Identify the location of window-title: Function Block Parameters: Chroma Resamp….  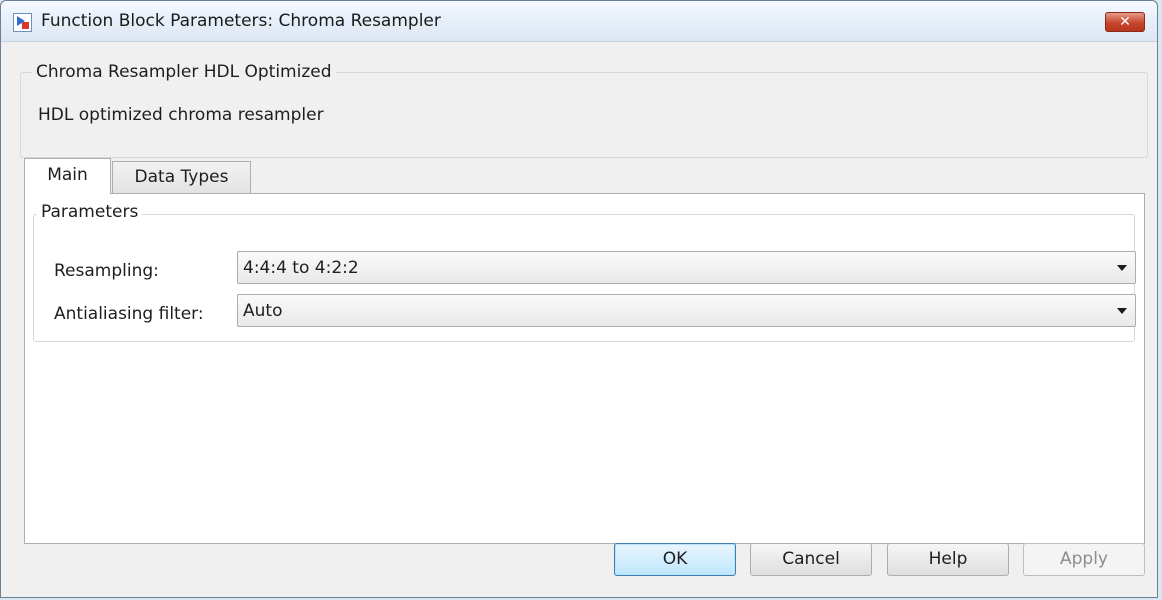
(241, 21).